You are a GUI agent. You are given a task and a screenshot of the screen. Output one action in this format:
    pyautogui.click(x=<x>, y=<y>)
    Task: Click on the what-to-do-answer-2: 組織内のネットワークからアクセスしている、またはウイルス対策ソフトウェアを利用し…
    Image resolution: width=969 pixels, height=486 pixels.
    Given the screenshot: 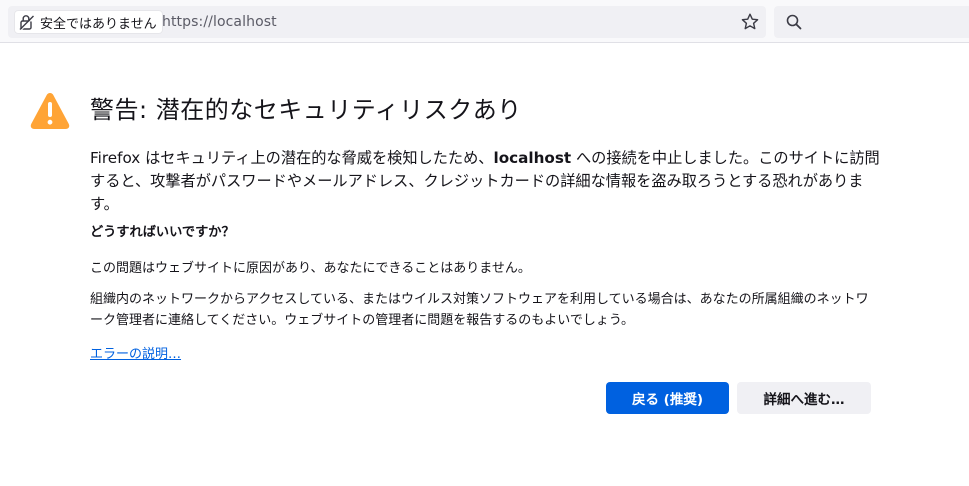 What is the action you would take?
    pyautogui.click(x=479, y=310)
    